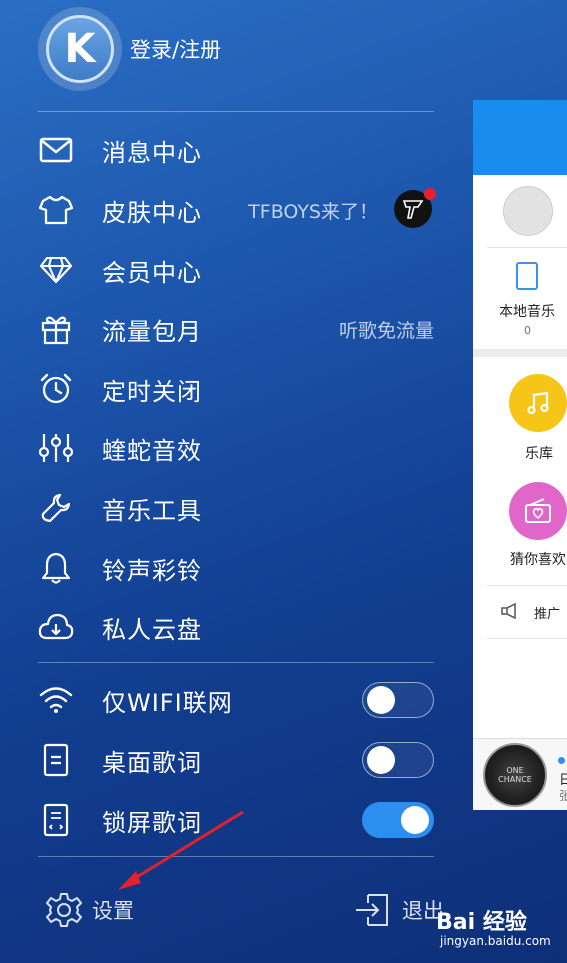  I want to click on equalizer-icon, so click(56, 448).